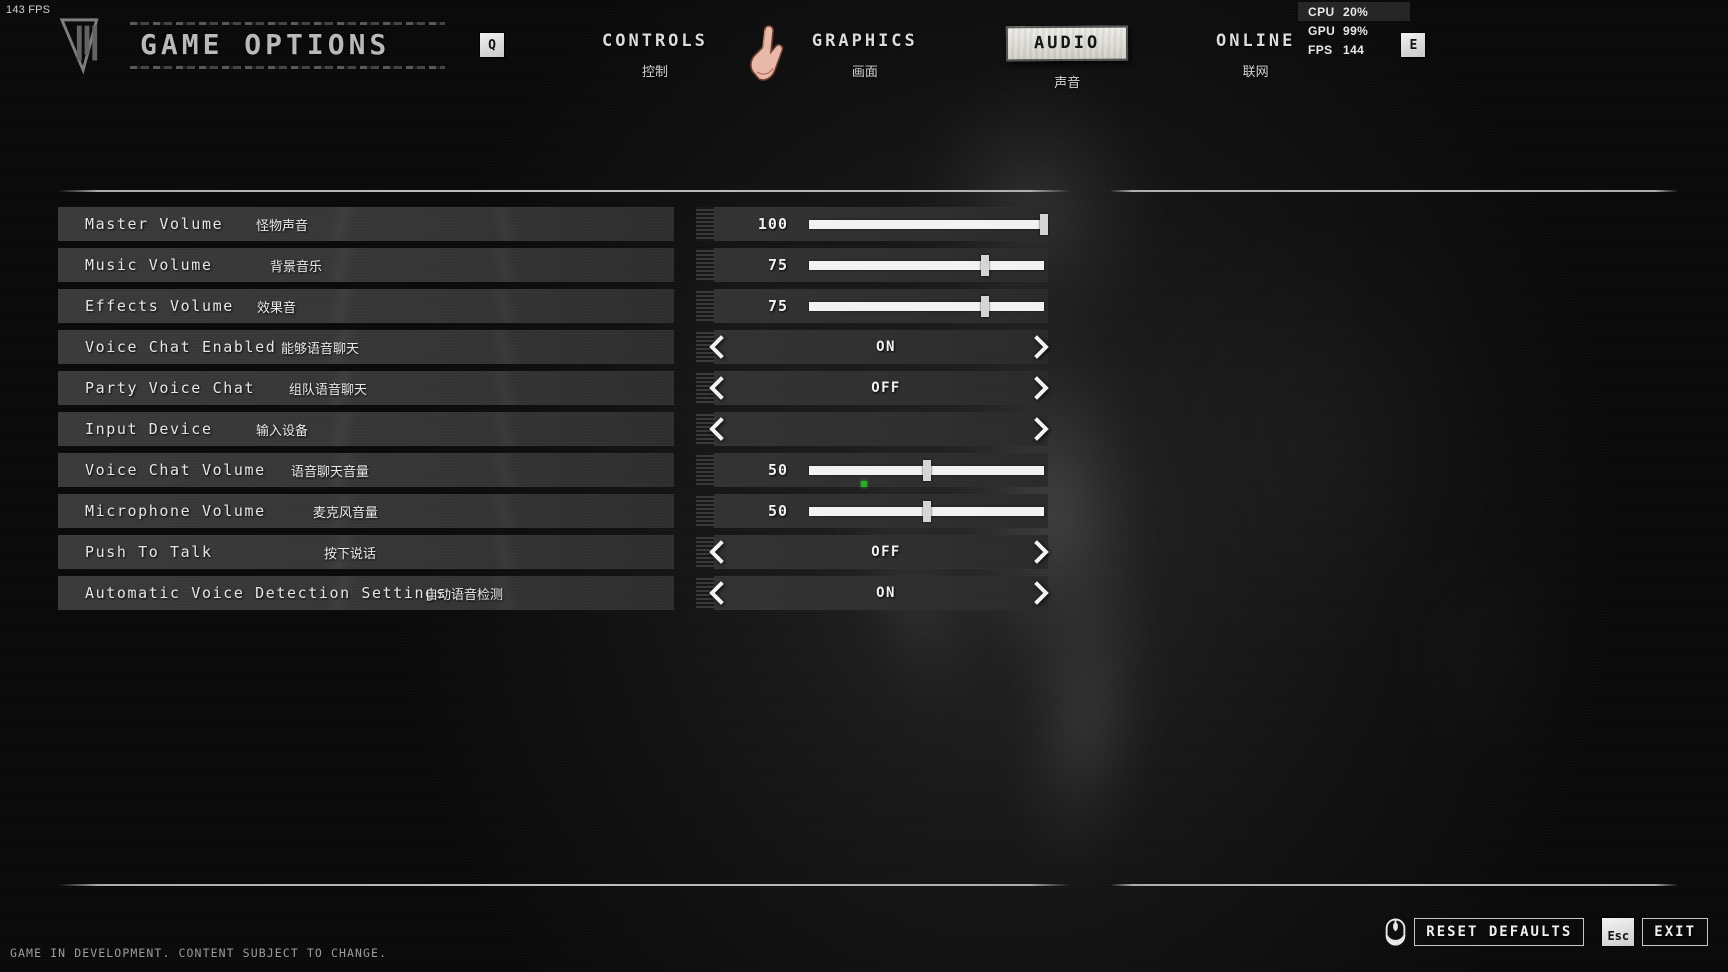  Describe the element at coordinates (282, 431) in the screenshot. I see `setting-sublabel-input-device: 输入设备` at that location.